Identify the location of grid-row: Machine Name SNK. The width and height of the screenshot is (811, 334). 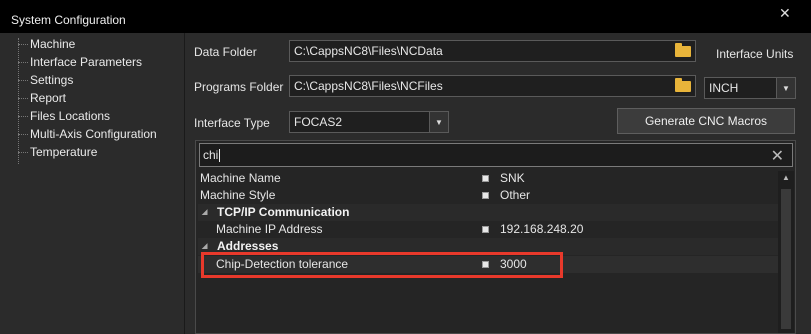
(488, 178).